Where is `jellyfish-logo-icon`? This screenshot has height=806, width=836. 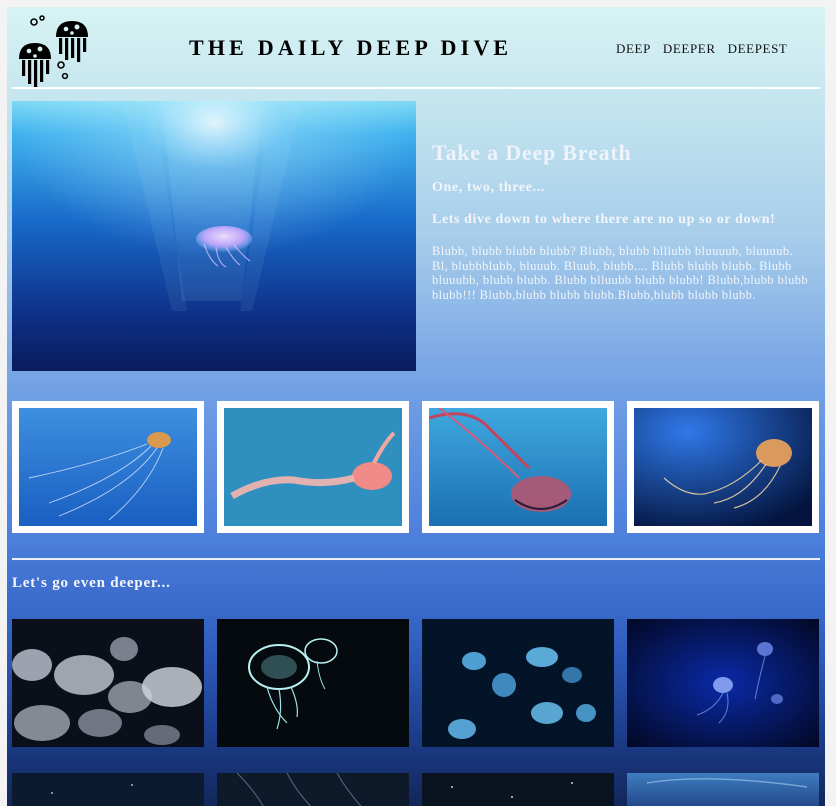
jellyfish-logo-icon is located at coordinates (53, 51).